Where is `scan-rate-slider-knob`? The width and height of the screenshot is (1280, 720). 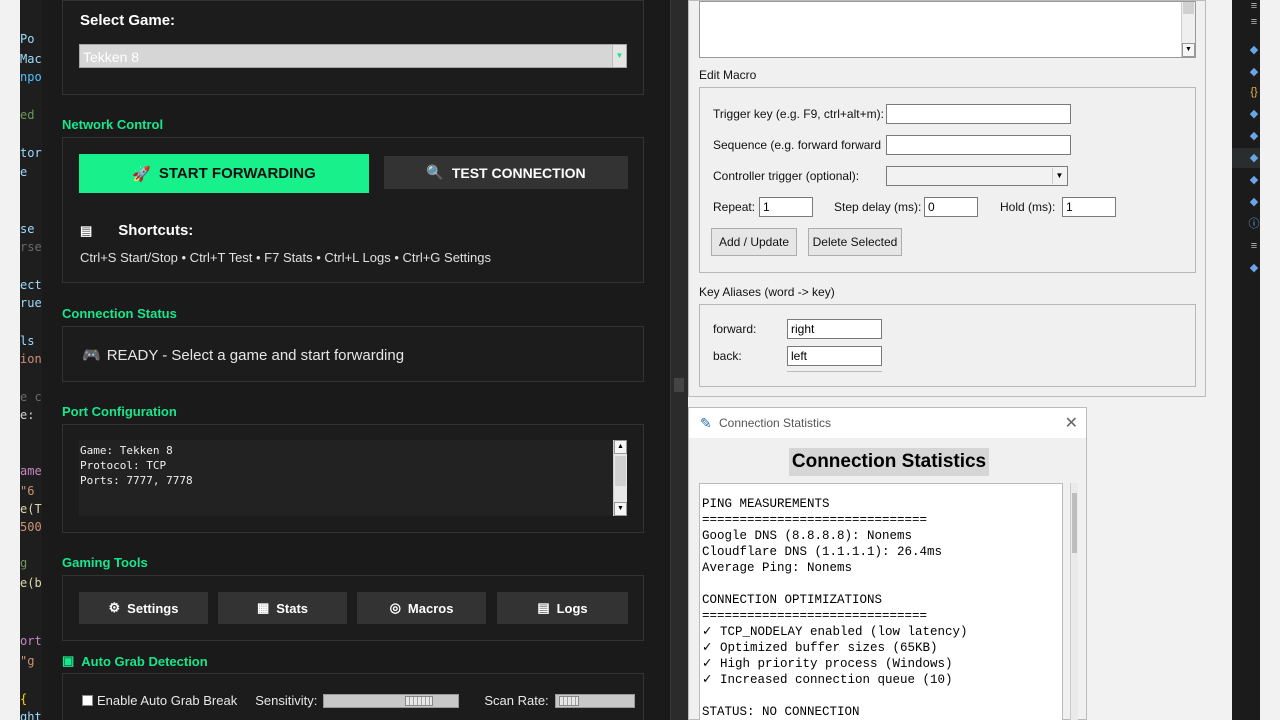
scan-rate-slider-knob is located at coordinates (568, 700).